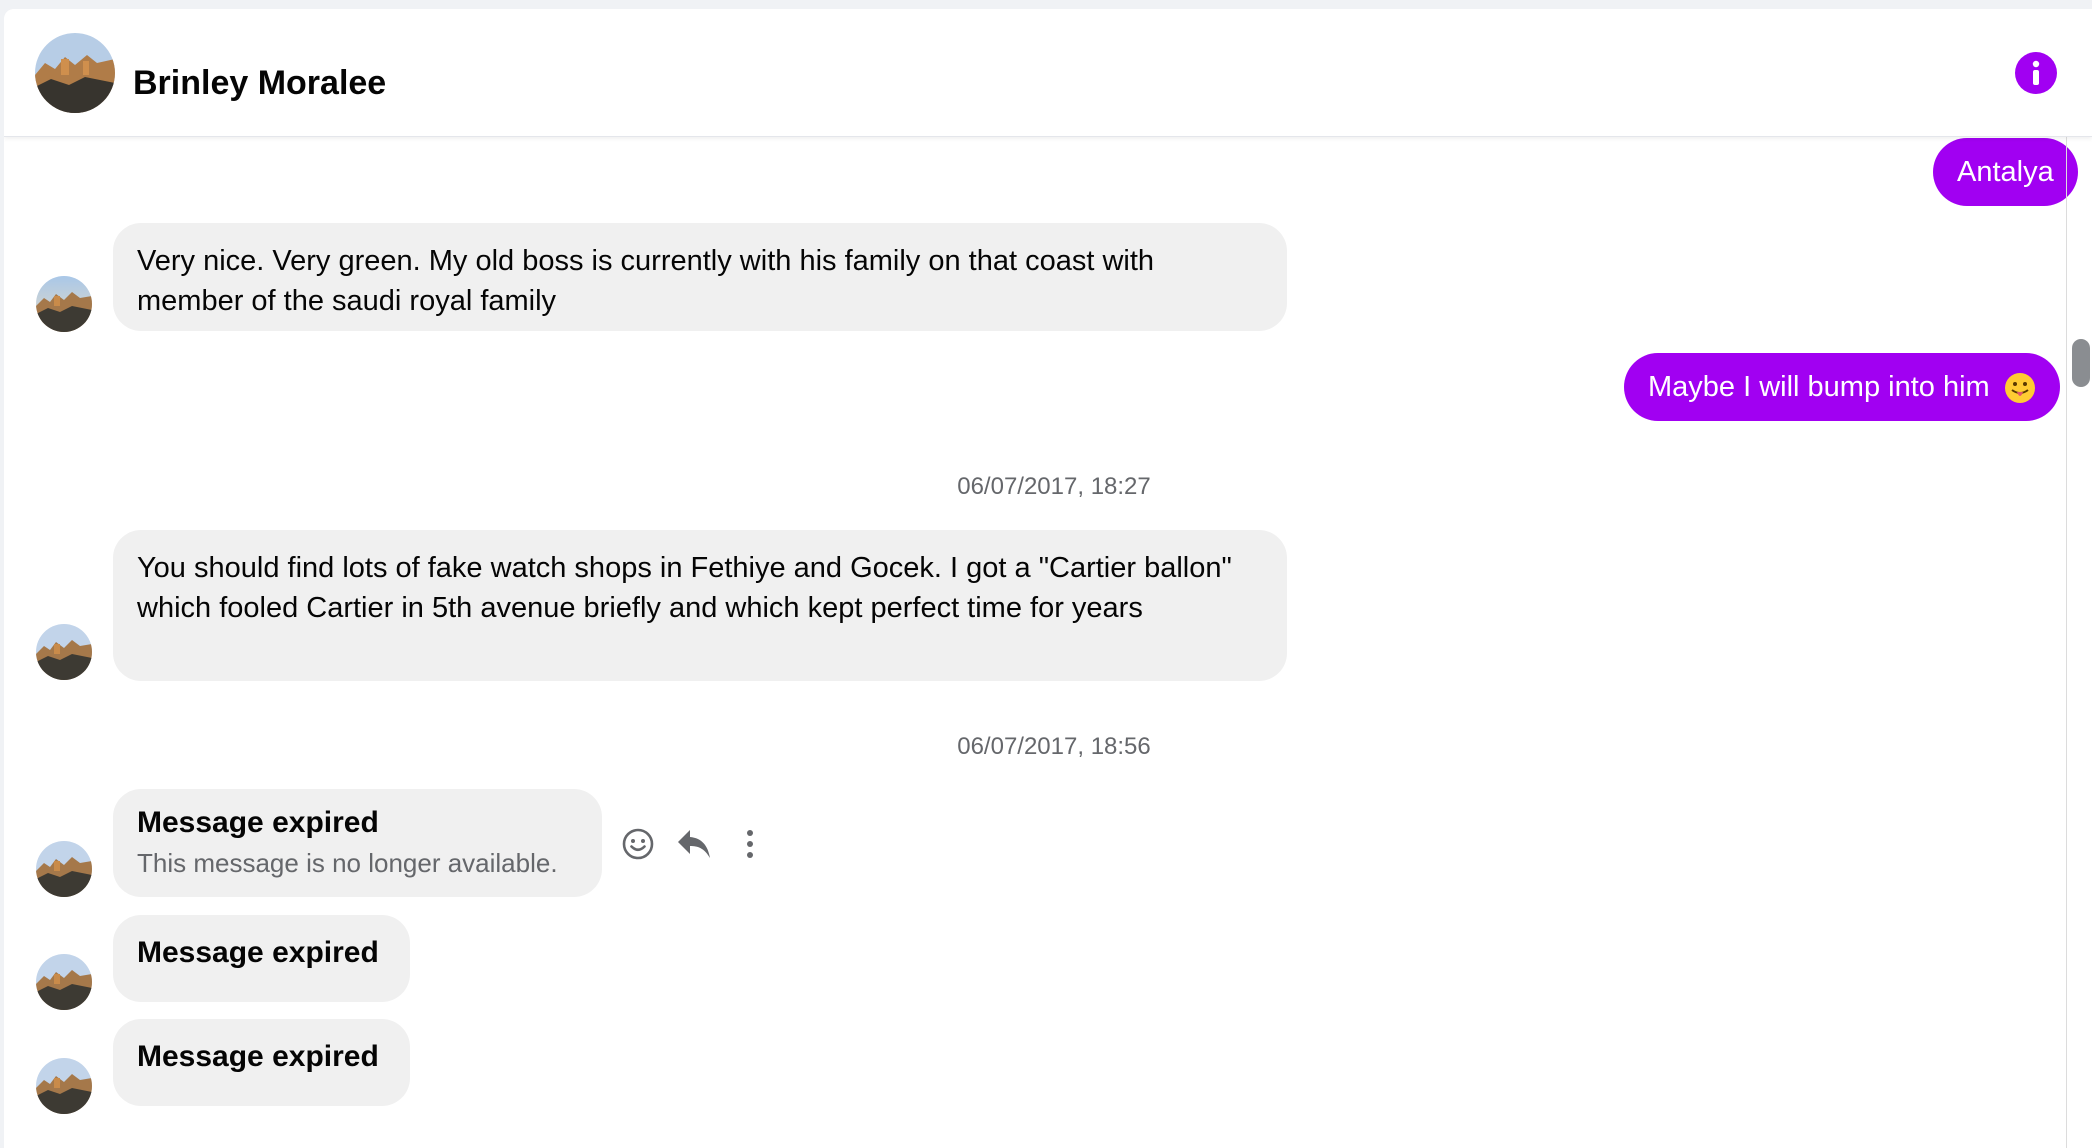 The height and width of the screenshot is (1148, 2092). I want to click on conversation-info-button, so click(2036, 73).